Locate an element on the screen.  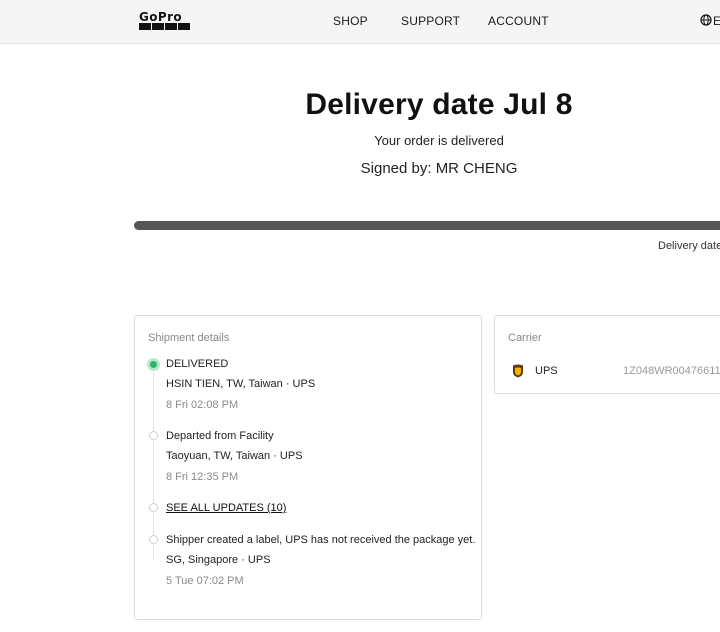
ups-logo-icon is located at coordinates (518, 371).